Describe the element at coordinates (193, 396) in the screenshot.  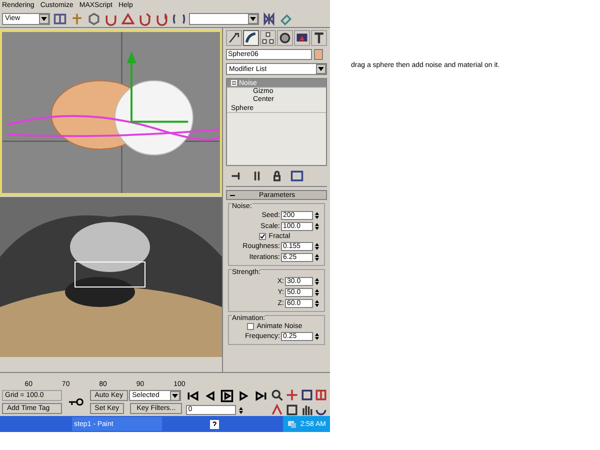
I see `go-to-start-icon` at that location.